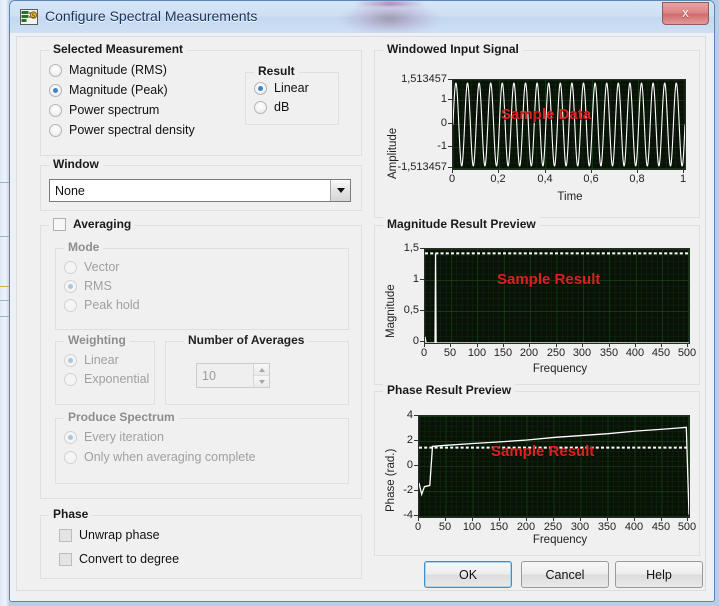  Describe the element at coordinates (683, 179) in the screenshot. I see `chart0-xtick: 1` at that location.